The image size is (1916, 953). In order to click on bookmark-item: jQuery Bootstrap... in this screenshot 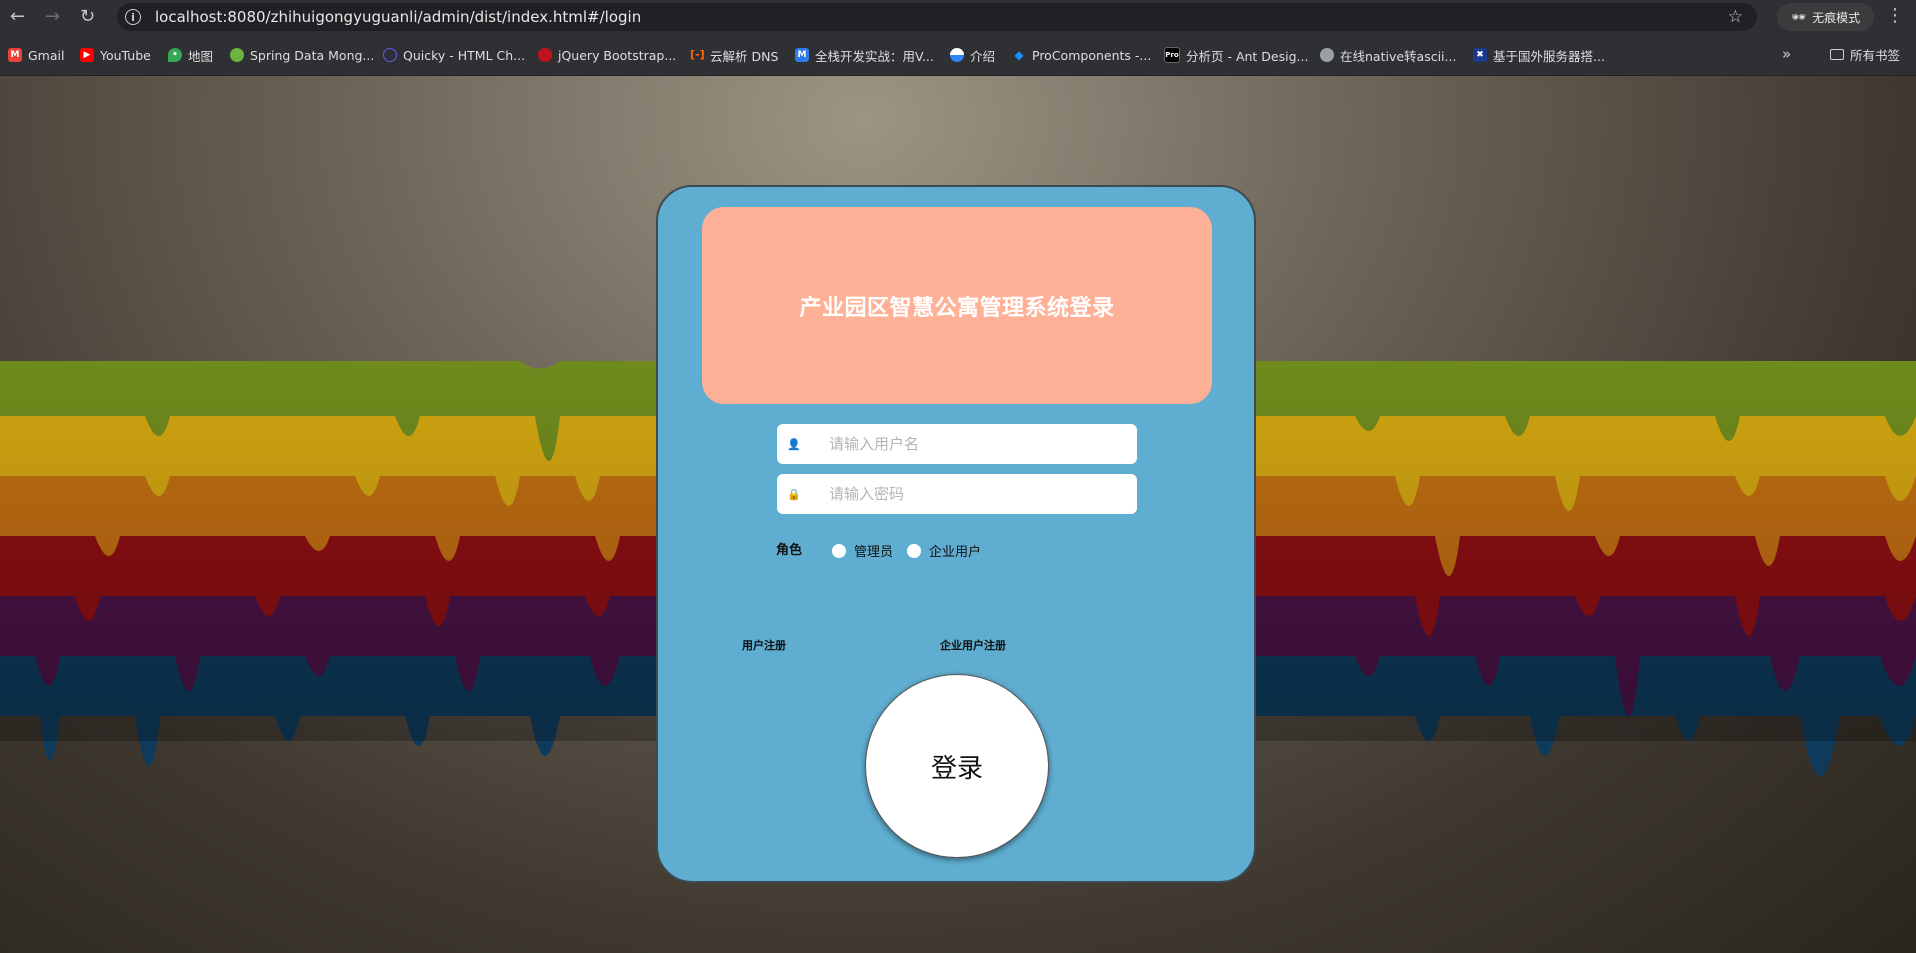, I will do `click(607, 55)`.